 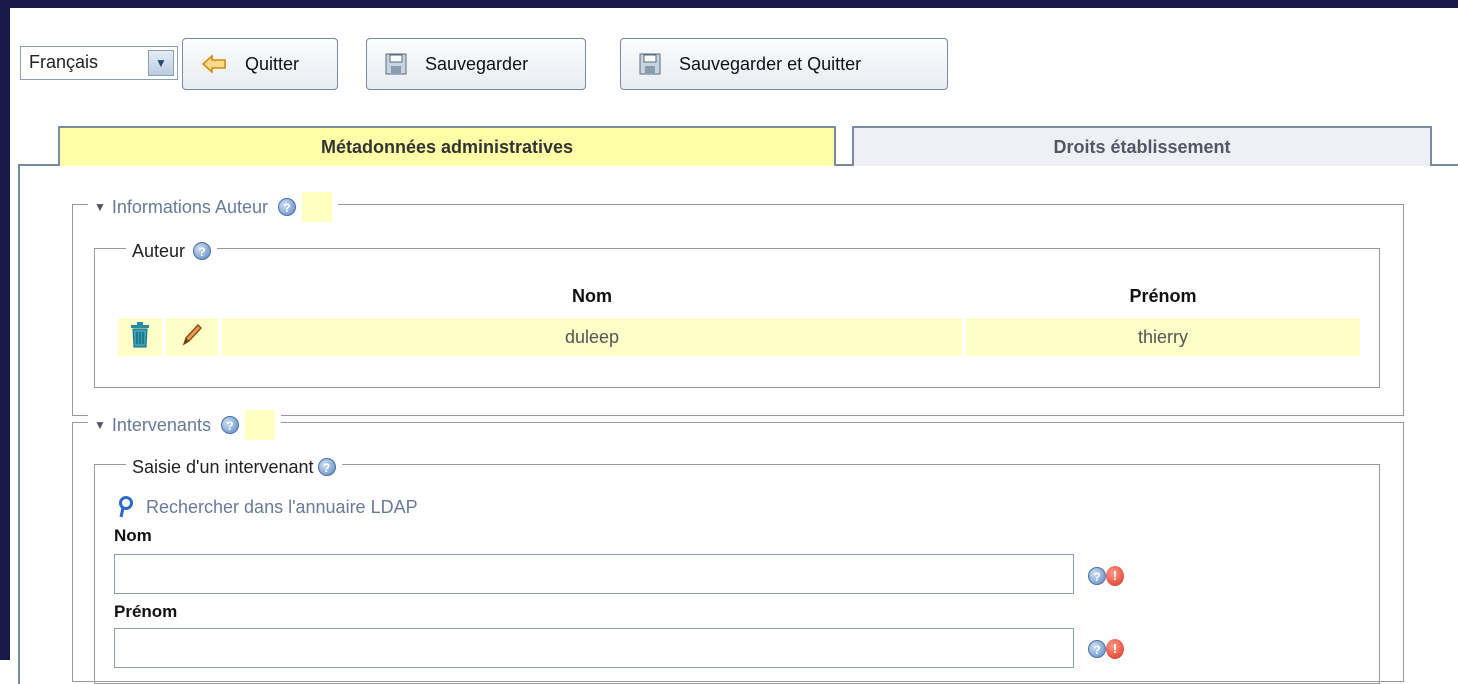 I want to click on author-title: Auteur, so click(x=159, y=250).